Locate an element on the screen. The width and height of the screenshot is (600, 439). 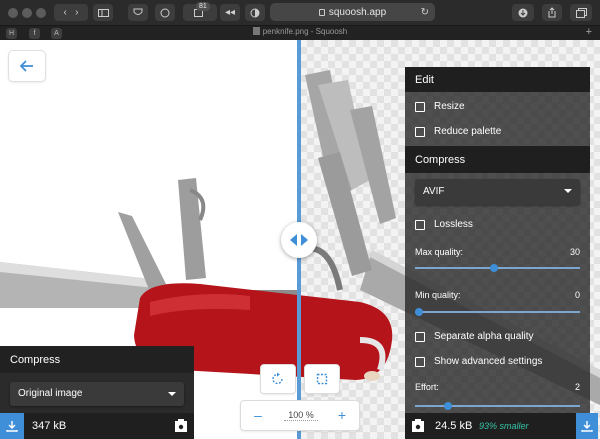
max-quality-slider is located at coordinates (497, 268).